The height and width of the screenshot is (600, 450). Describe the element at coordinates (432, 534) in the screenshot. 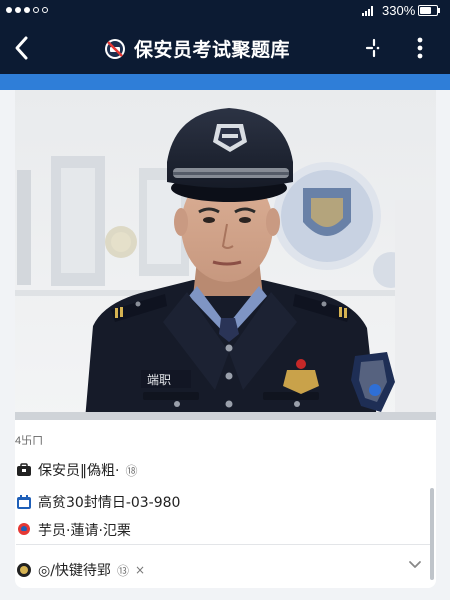

I see `scrollbar` at that location.